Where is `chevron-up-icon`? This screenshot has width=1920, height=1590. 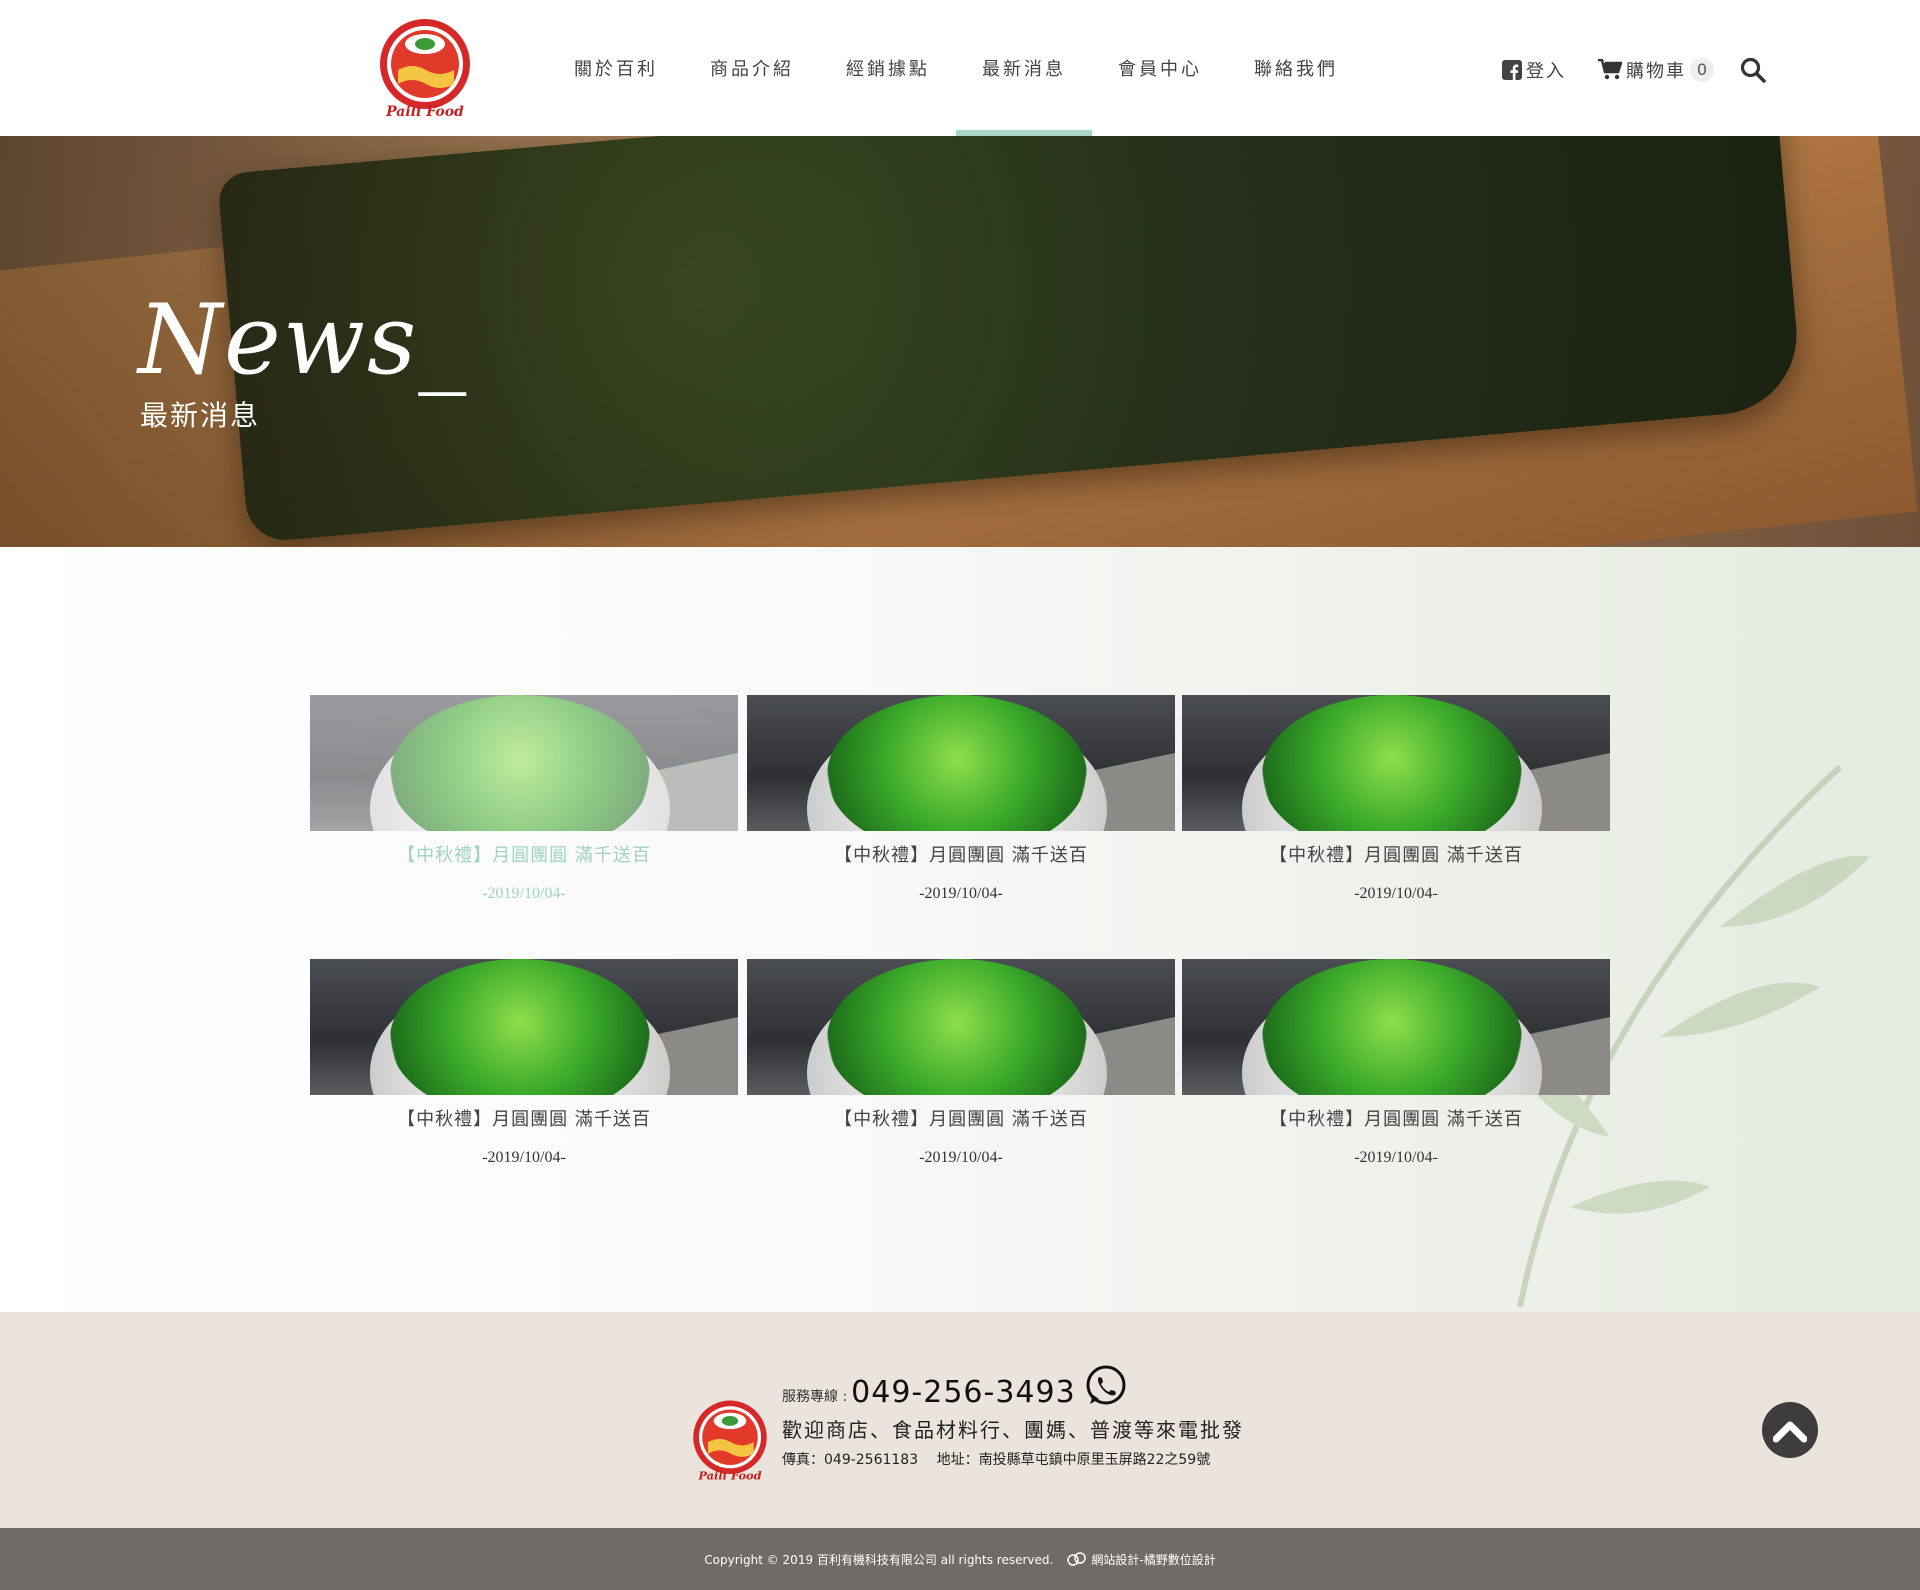
chevron-up-icon is located at coordinates (1790, 1432).